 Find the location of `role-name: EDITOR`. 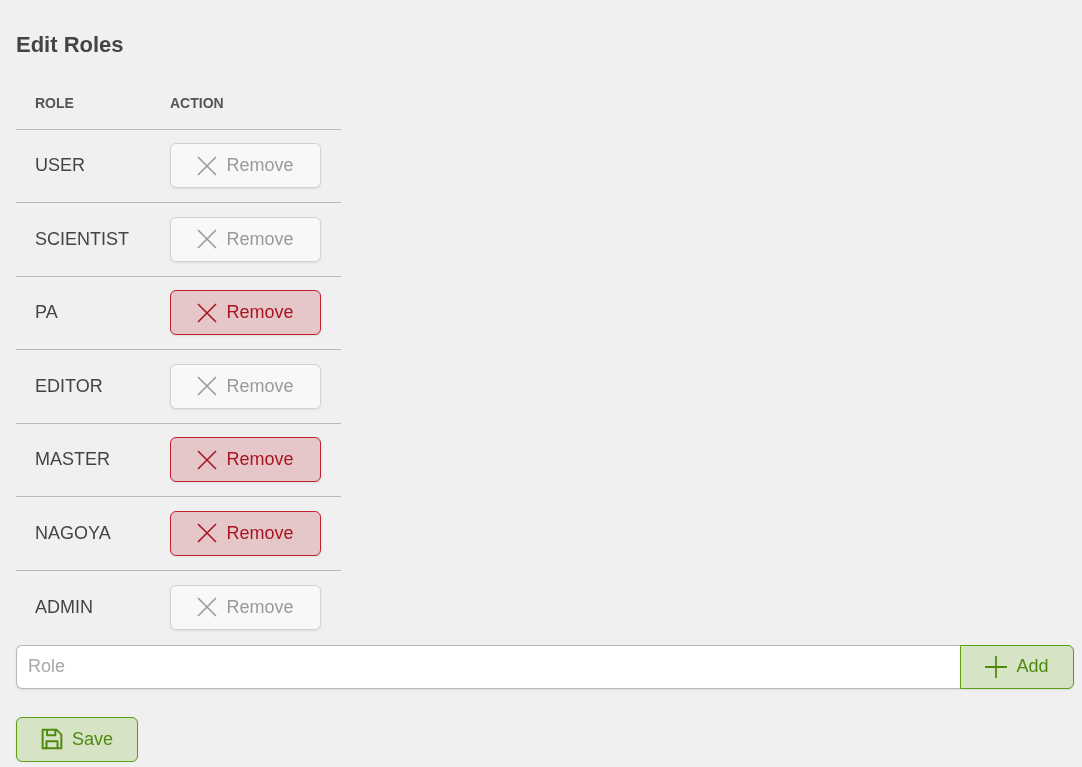

role-name: EDITOR is located at coordinates (69, 385).